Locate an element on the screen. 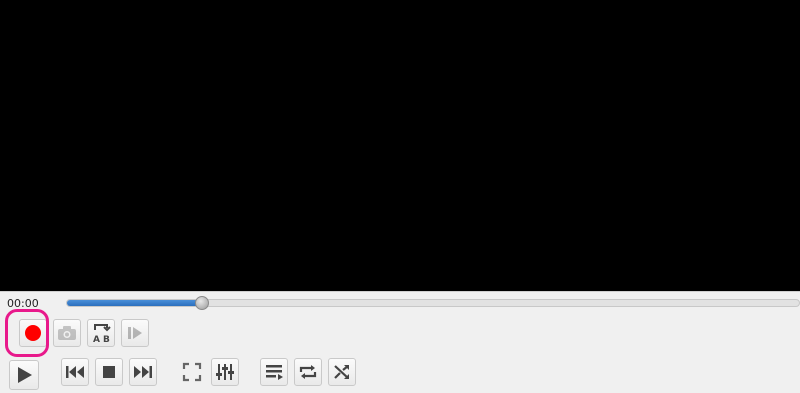 Image resolution: width=800 pixels, height=393 pixels. equalizer-sliders-icon is located at coordinates (225, 372).